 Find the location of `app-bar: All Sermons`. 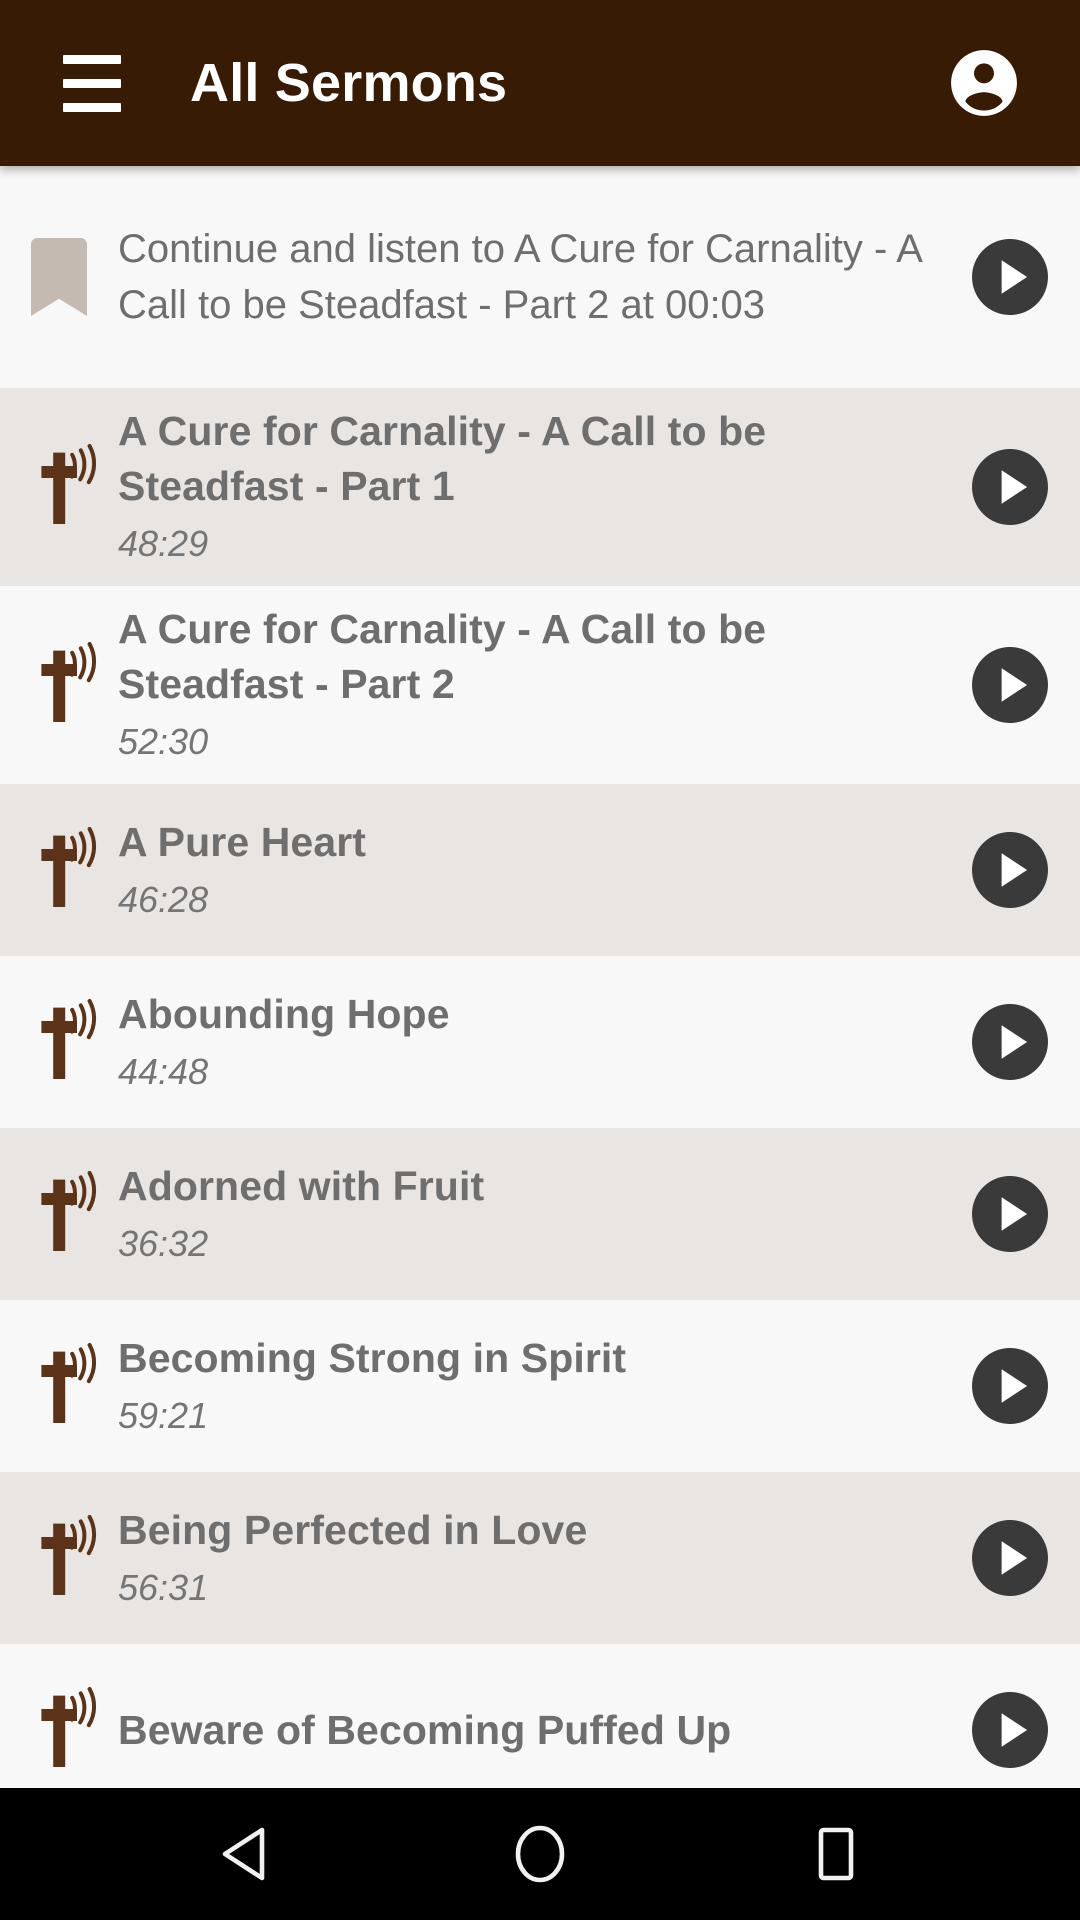

app-bar: All Sermons is located at coordinates (540, 83).